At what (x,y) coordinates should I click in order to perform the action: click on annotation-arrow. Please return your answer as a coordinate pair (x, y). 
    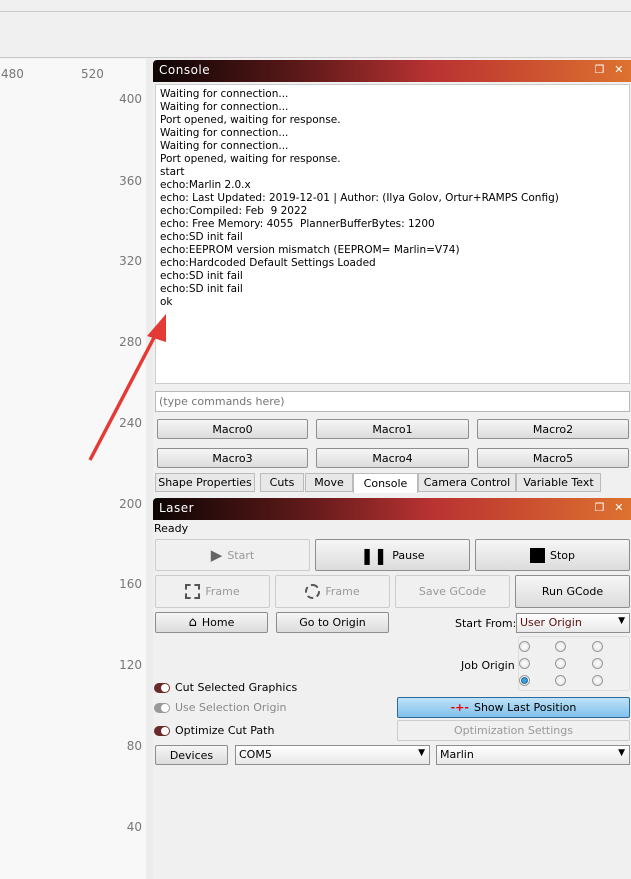
    Looking at the image, I should click on (127, 387).